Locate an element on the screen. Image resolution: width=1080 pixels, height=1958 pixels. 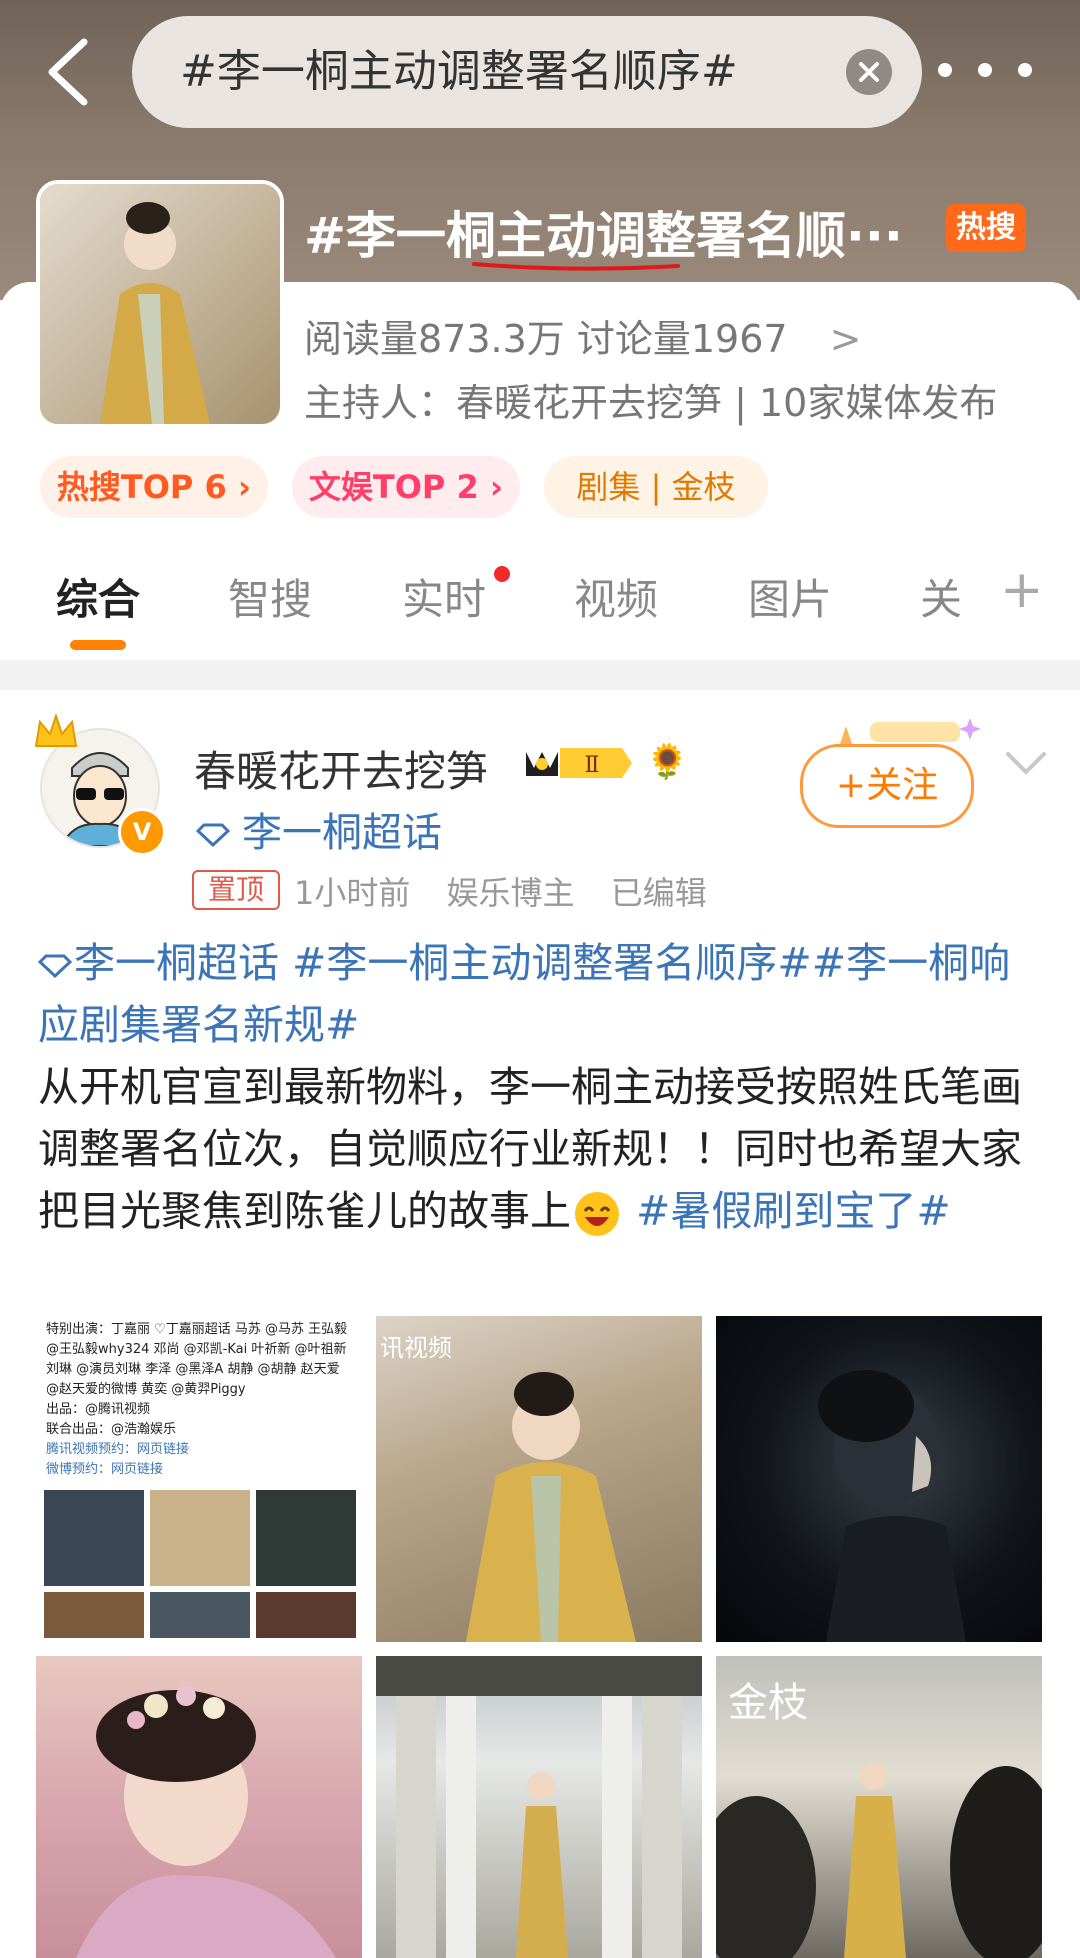
tab-video: 视频 is located at coordinates (616, 596).